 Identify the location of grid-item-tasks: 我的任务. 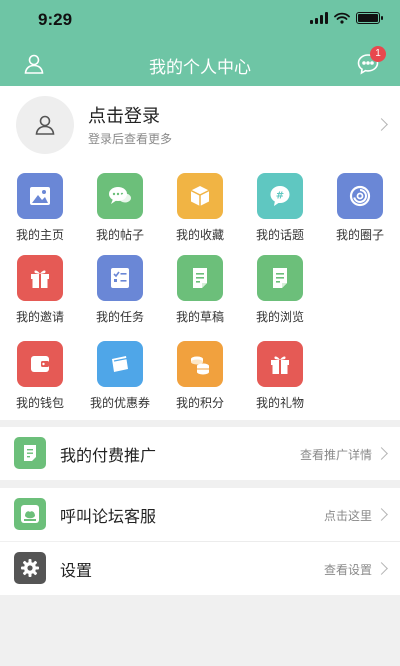
(120, 286).